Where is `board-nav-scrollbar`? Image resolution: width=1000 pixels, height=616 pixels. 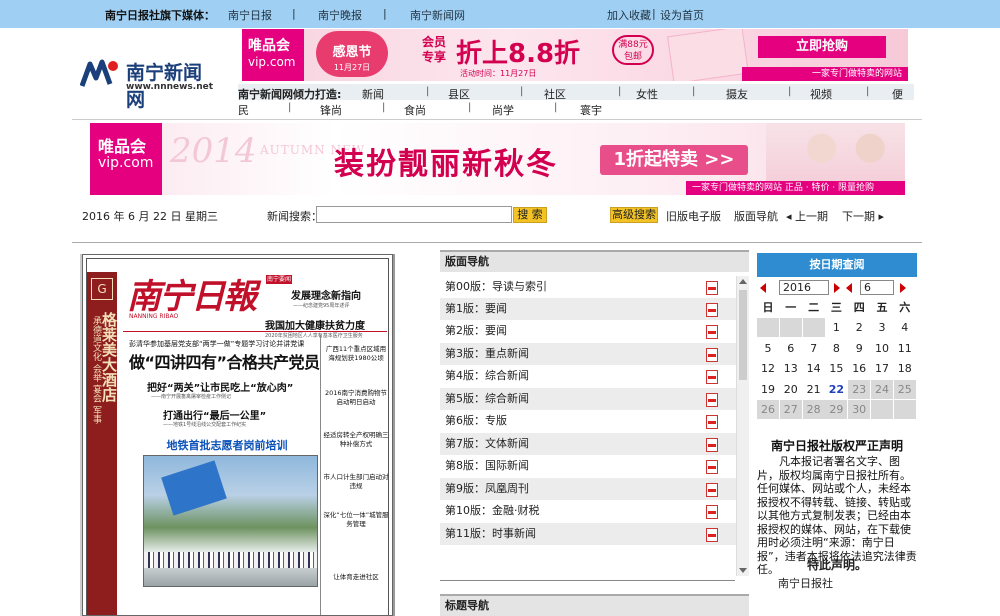 board-nav-scrollbar is located at coordinates (742, 426).